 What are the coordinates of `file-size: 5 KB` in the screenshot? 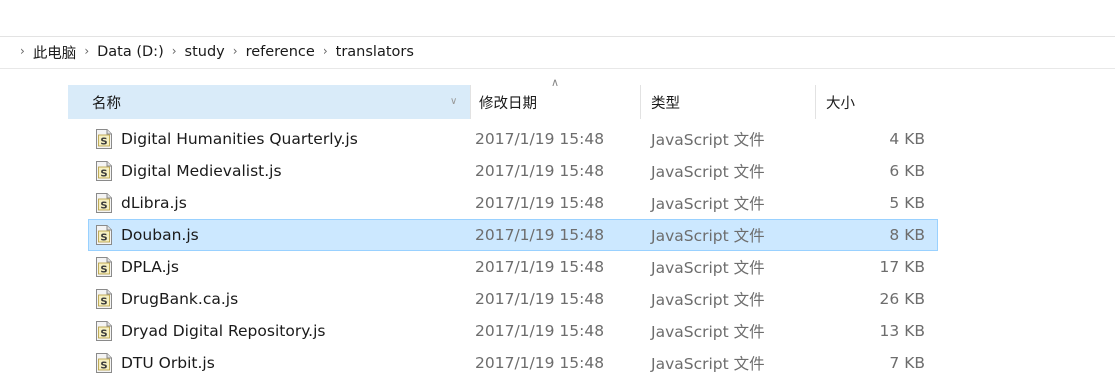 It's located at (907, 203).